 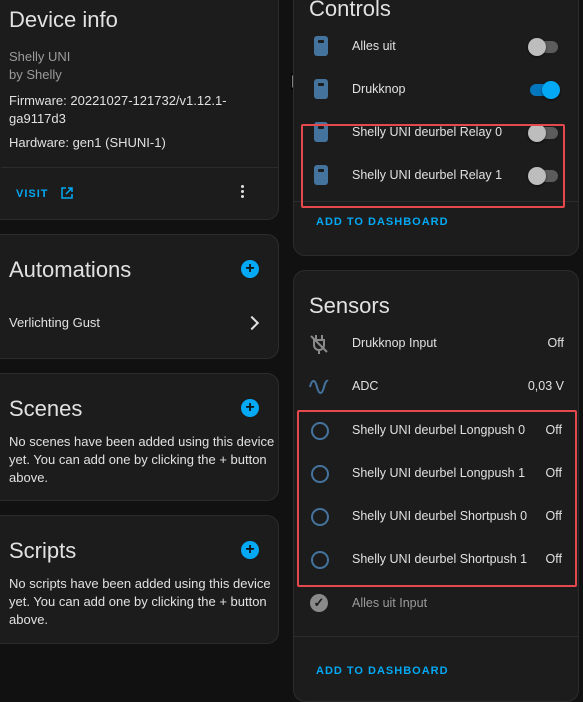 I want to click on controls-add-to-dashboard-button: ADD TO DASHBOARD, so click(x=382, y=222).